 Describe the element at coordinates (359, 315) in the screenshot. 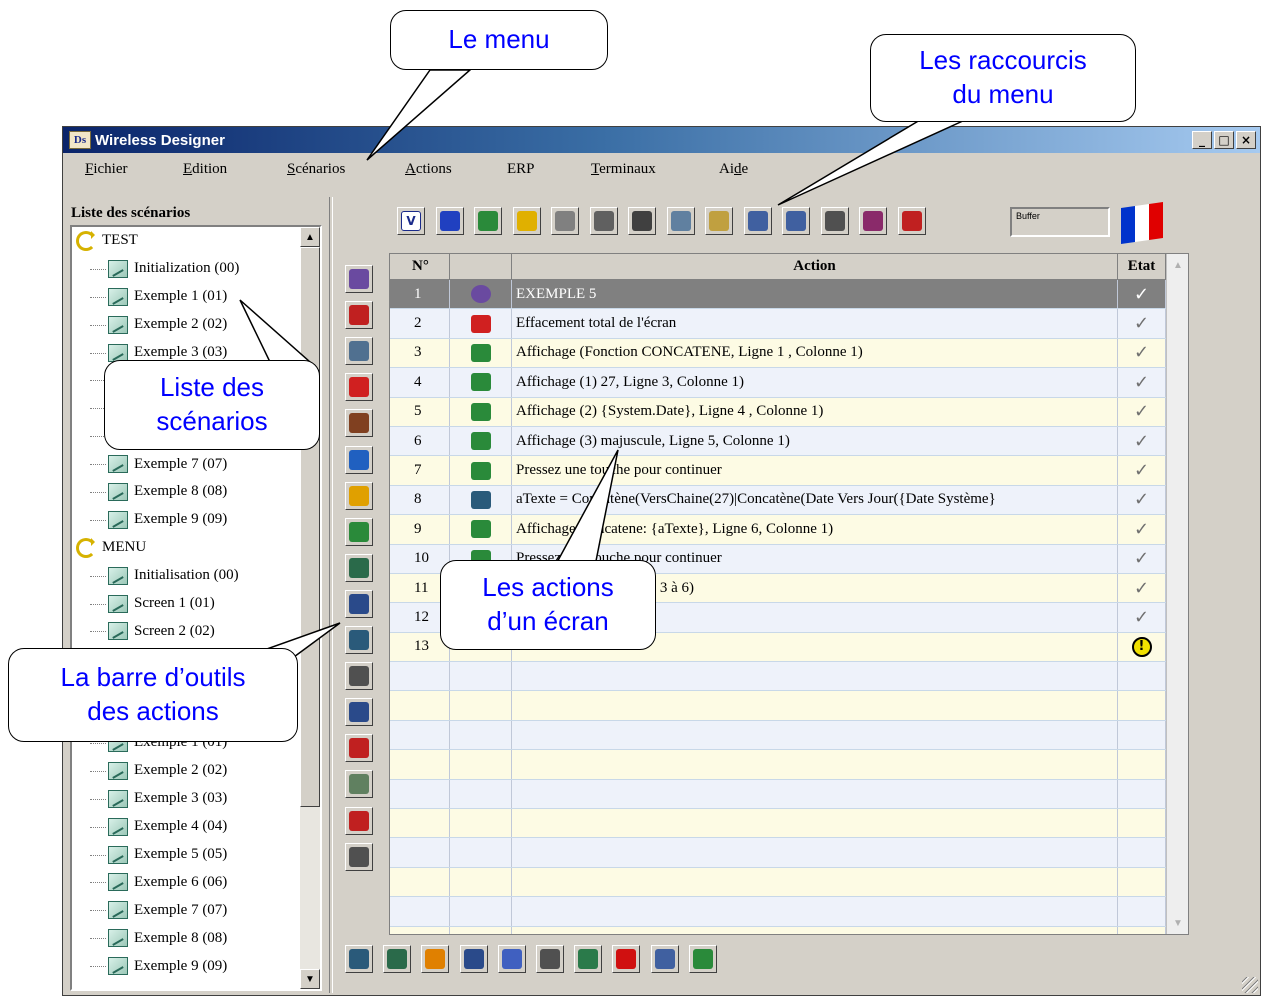

I see `action-display-button` at that location.